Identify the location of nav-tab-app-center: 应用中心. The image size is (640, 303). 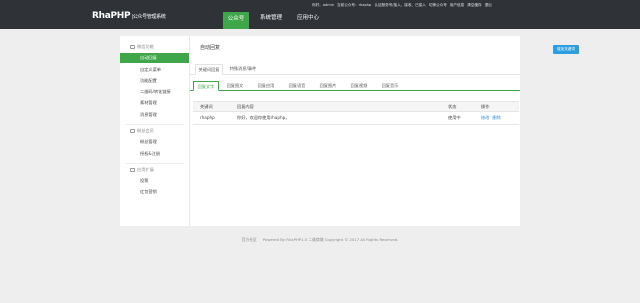
(308, 20).